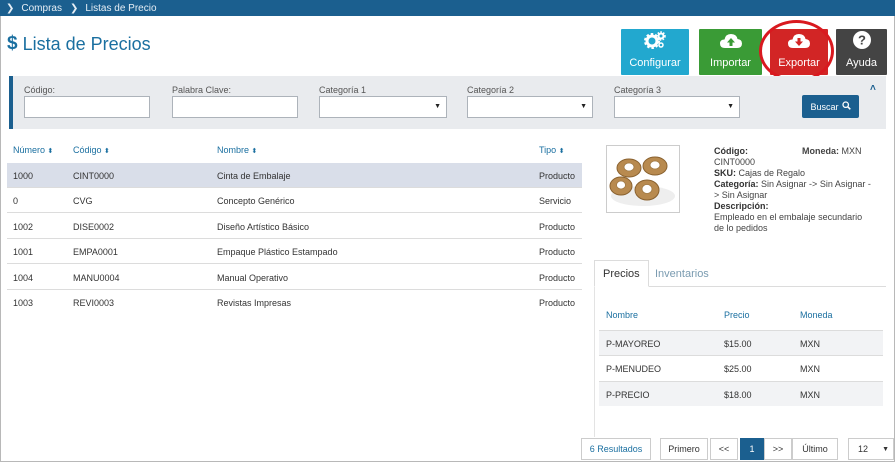  Describe the element at coordinates (638, 90) in the screenshot. I see `categoria-3-label: Categoría 3` at that location.